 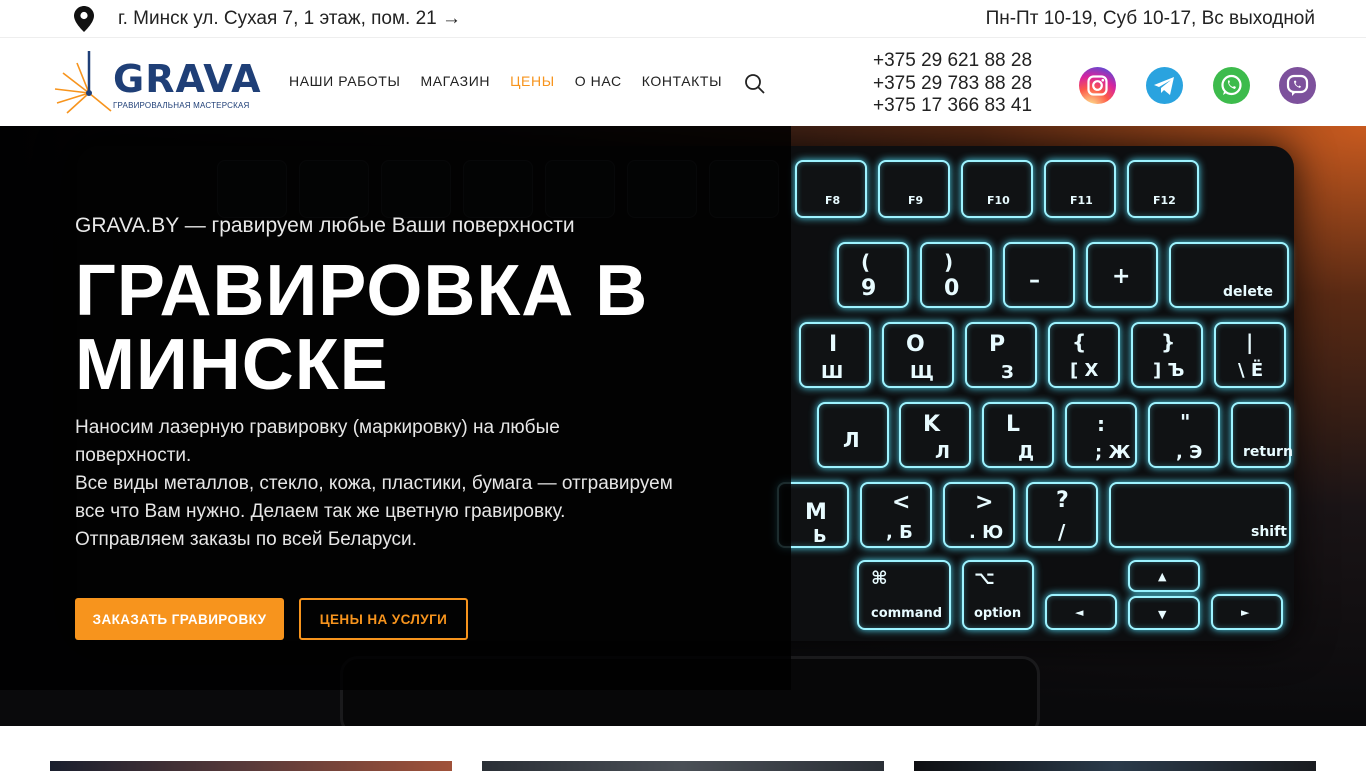 I want to click on hero-title-line: МИНСКЕ, so click(x=232, y=365).